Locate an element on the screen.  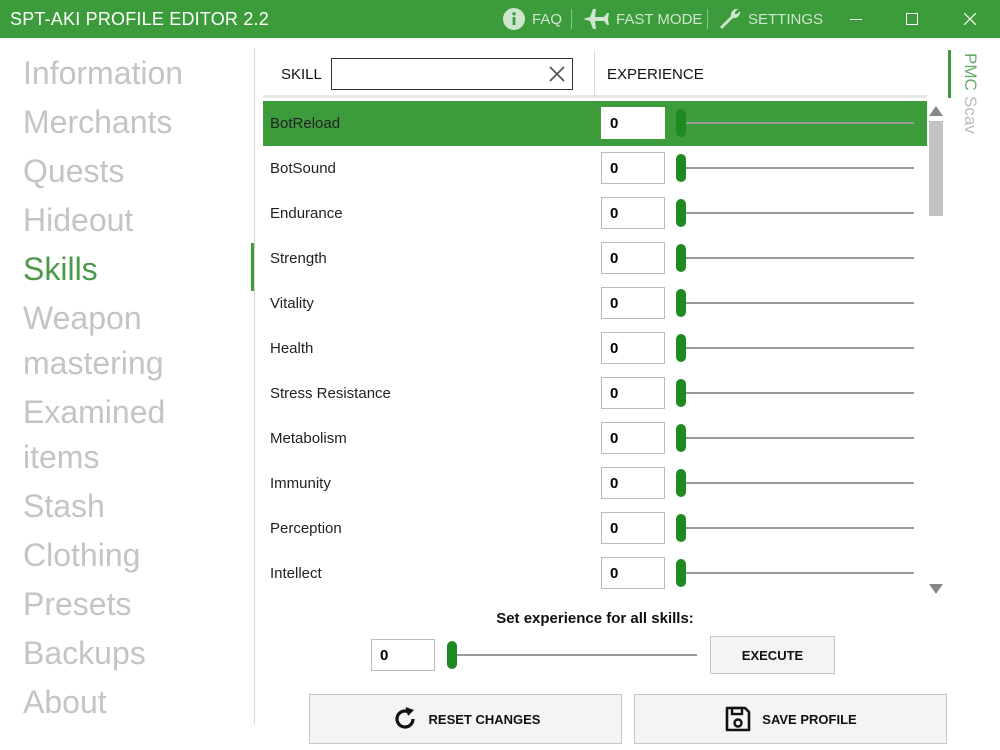
skill-name: Metabolism is located at coordinates (308, 438).